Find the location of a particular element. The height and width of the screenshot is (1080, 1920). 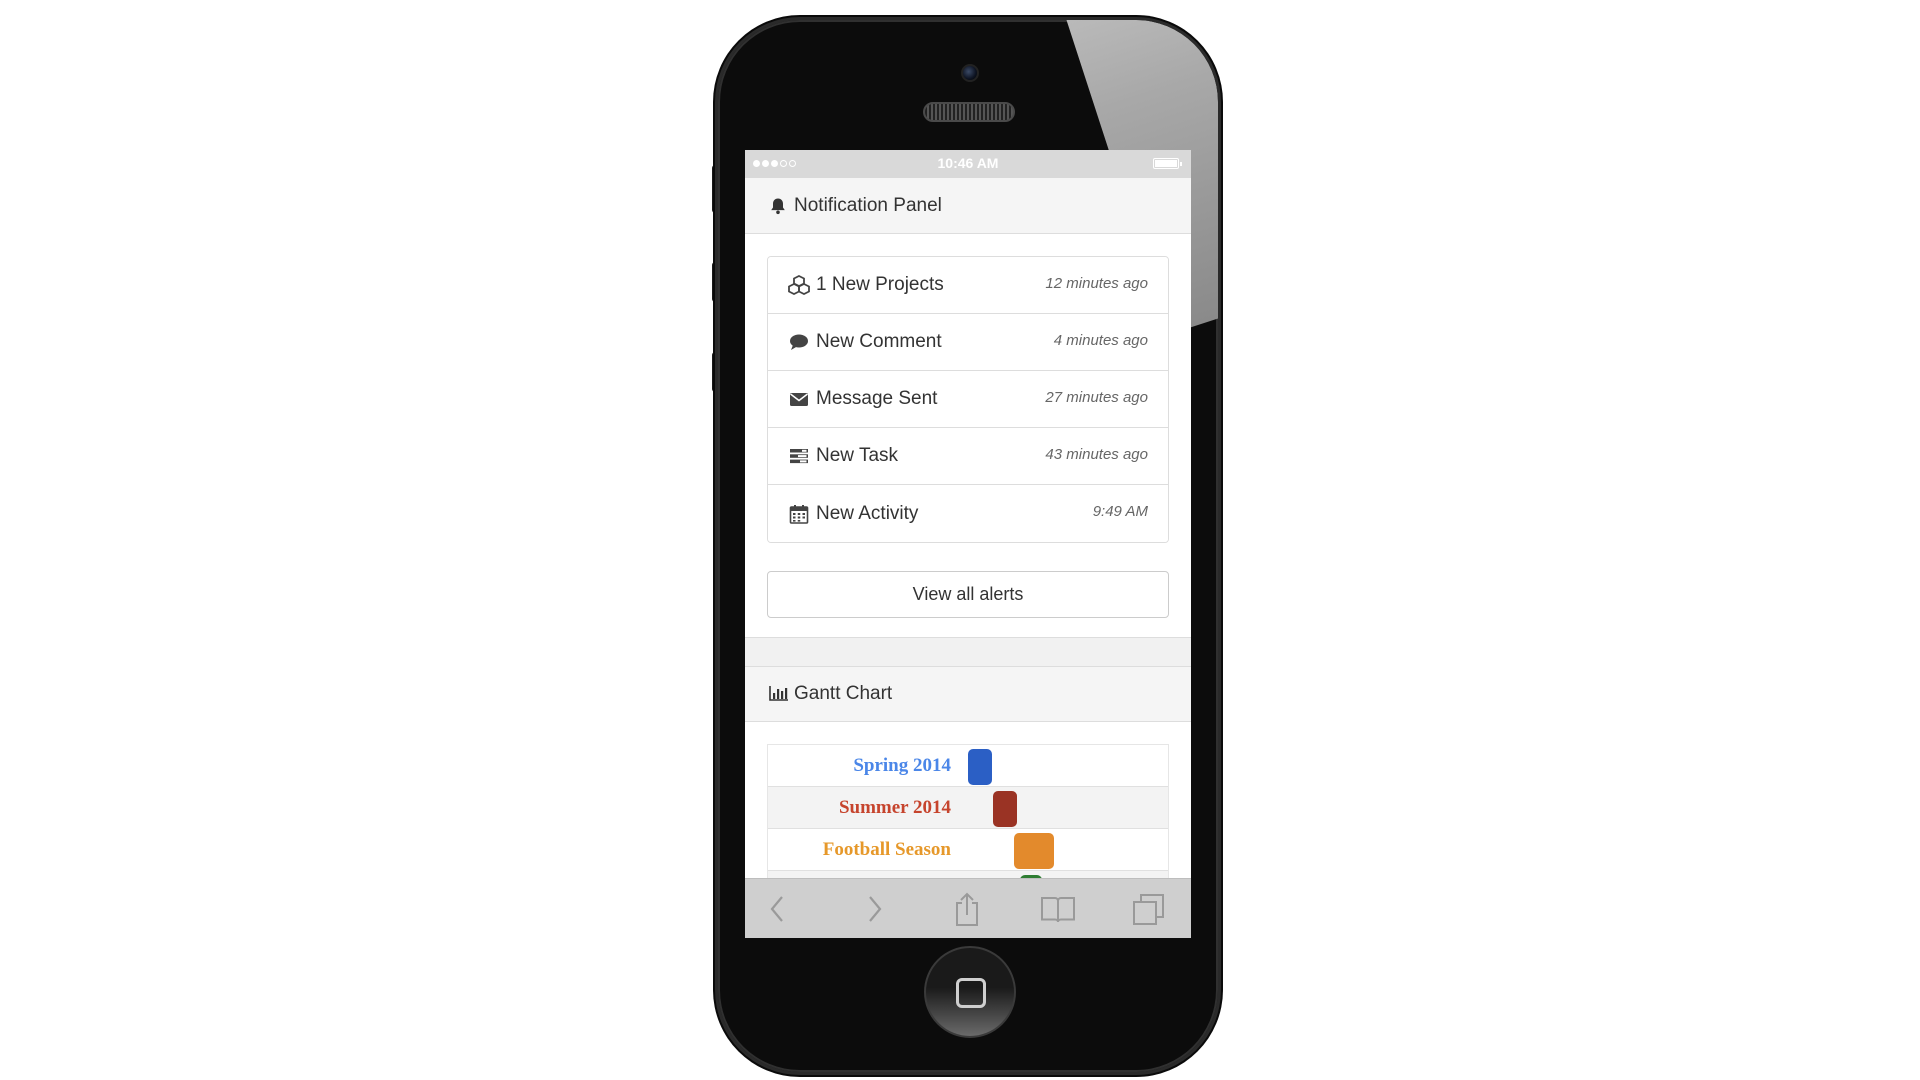

status-time: 10:46 AM is located at coordinates (968, 163).